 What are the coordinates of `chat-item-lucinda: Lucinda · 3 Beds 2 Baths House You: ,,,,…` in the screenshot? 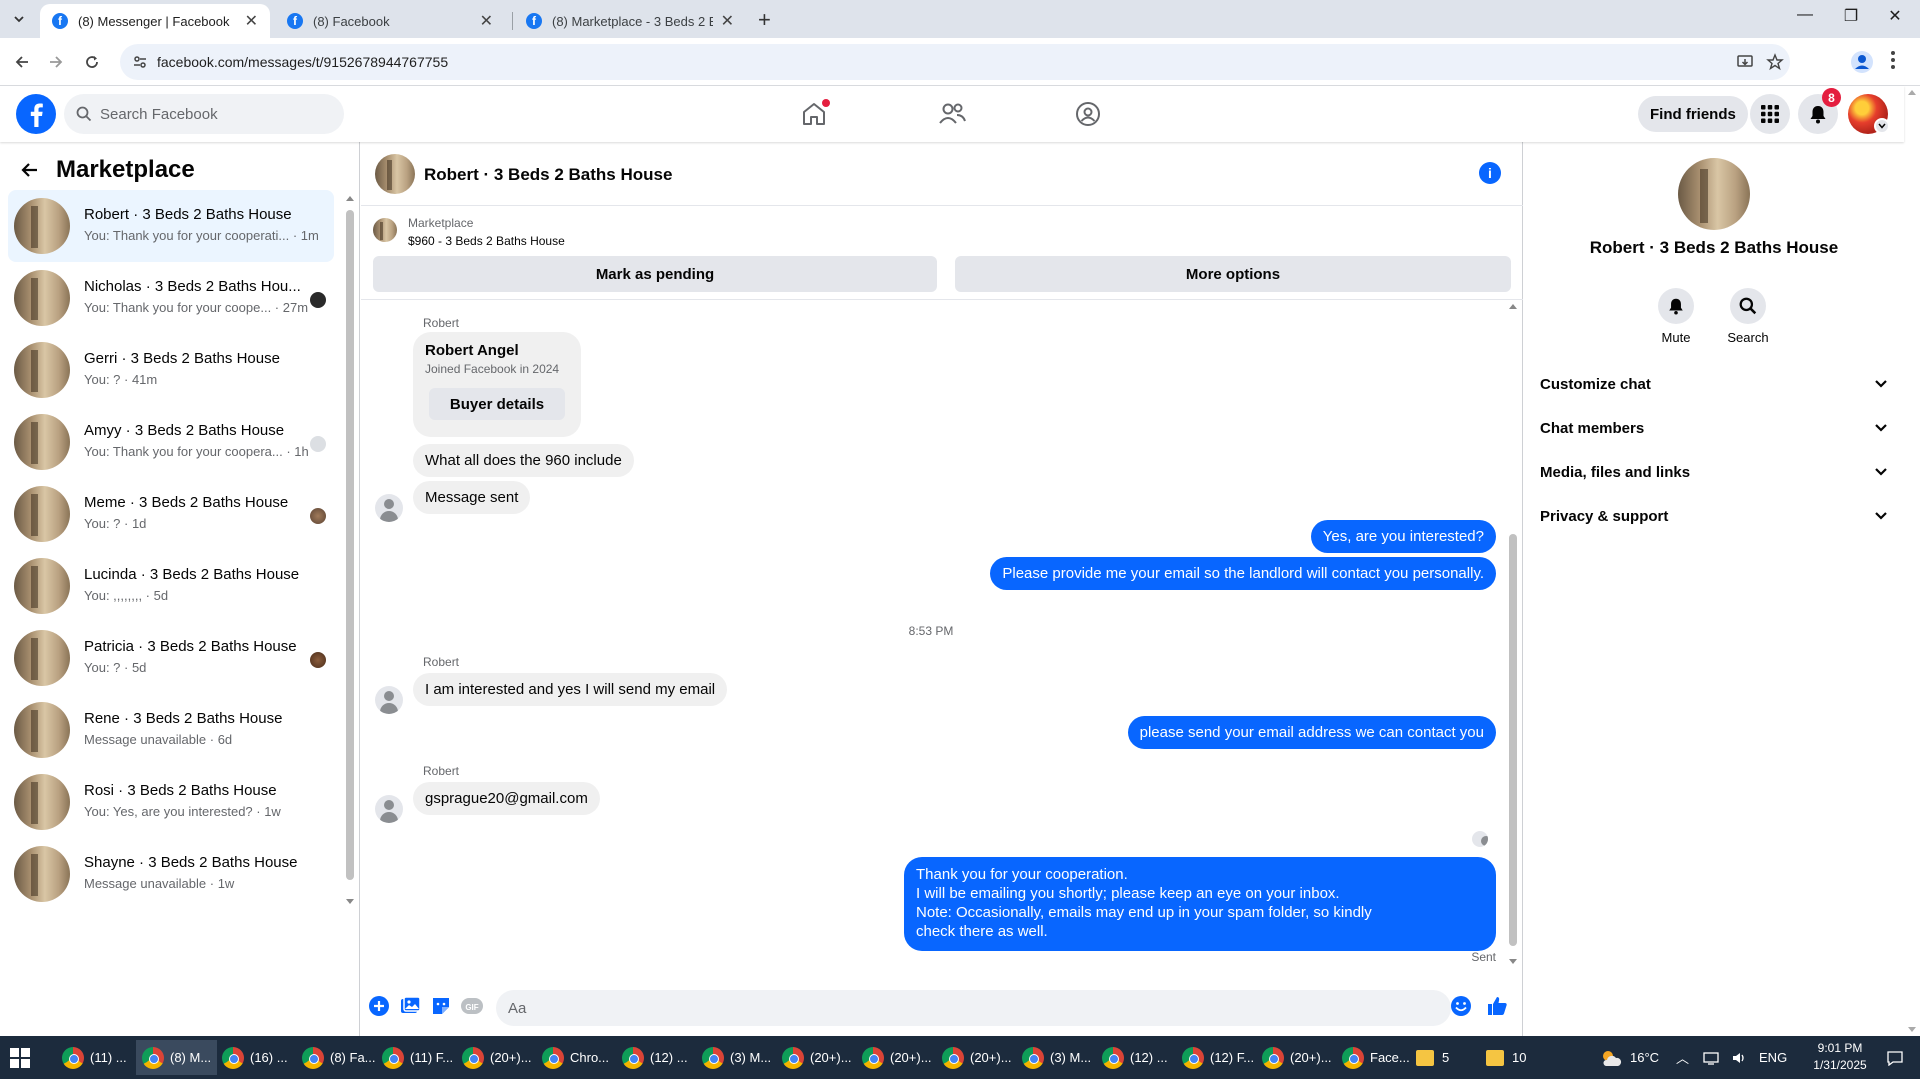 It's located at (171, 586).